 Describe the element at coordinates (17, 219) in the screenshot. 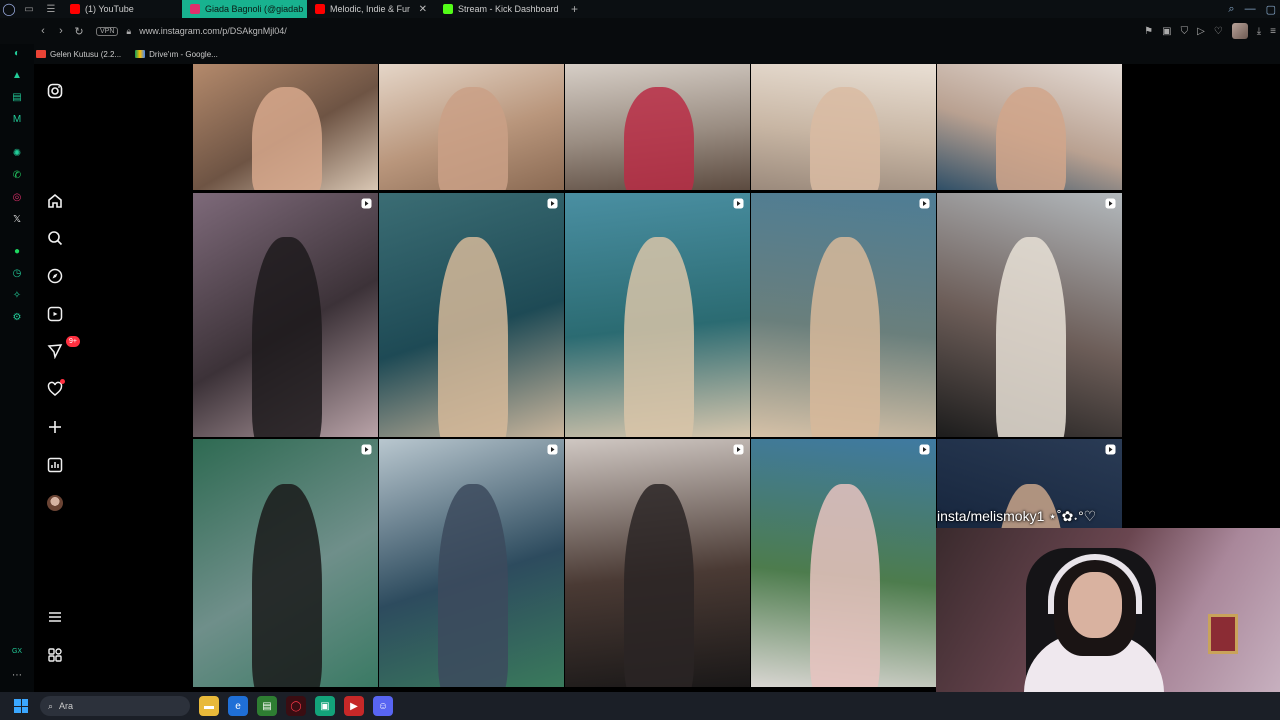

I see `x-icon: 𝕏` at that location.